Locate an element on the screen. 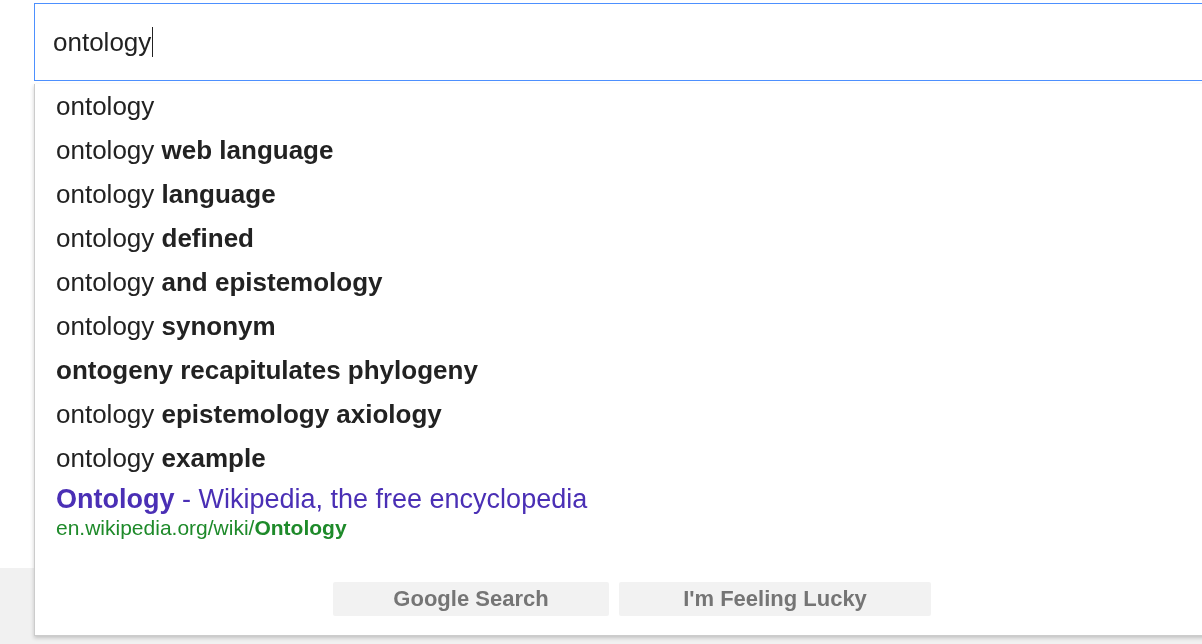  suggestion-item: ontogeny recapitulates phylogeny is located at coordinates (618, 370).